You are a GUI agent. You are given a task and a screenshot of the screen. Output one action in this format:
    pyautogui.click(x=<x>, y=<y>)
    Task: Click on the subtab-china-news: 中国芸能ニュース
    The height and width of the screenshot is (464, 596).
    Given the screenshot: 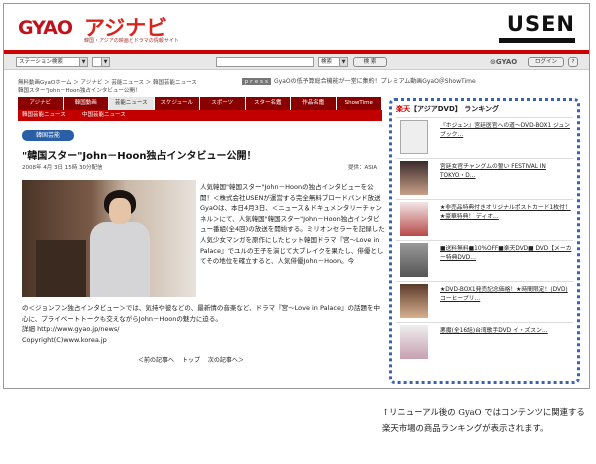 What is the action you would take?
    pyautogui.click(x=104, y=115)
    